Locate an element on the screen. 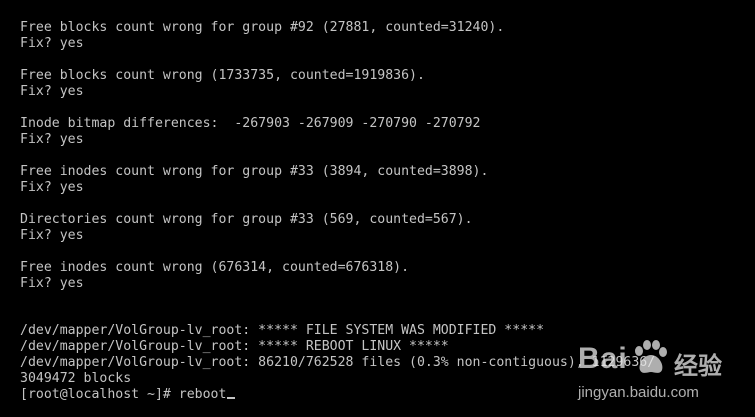 Image resolution: width=755 pixels, height=417 pixels. command-input: reboot is located at coordinates (203, 394).